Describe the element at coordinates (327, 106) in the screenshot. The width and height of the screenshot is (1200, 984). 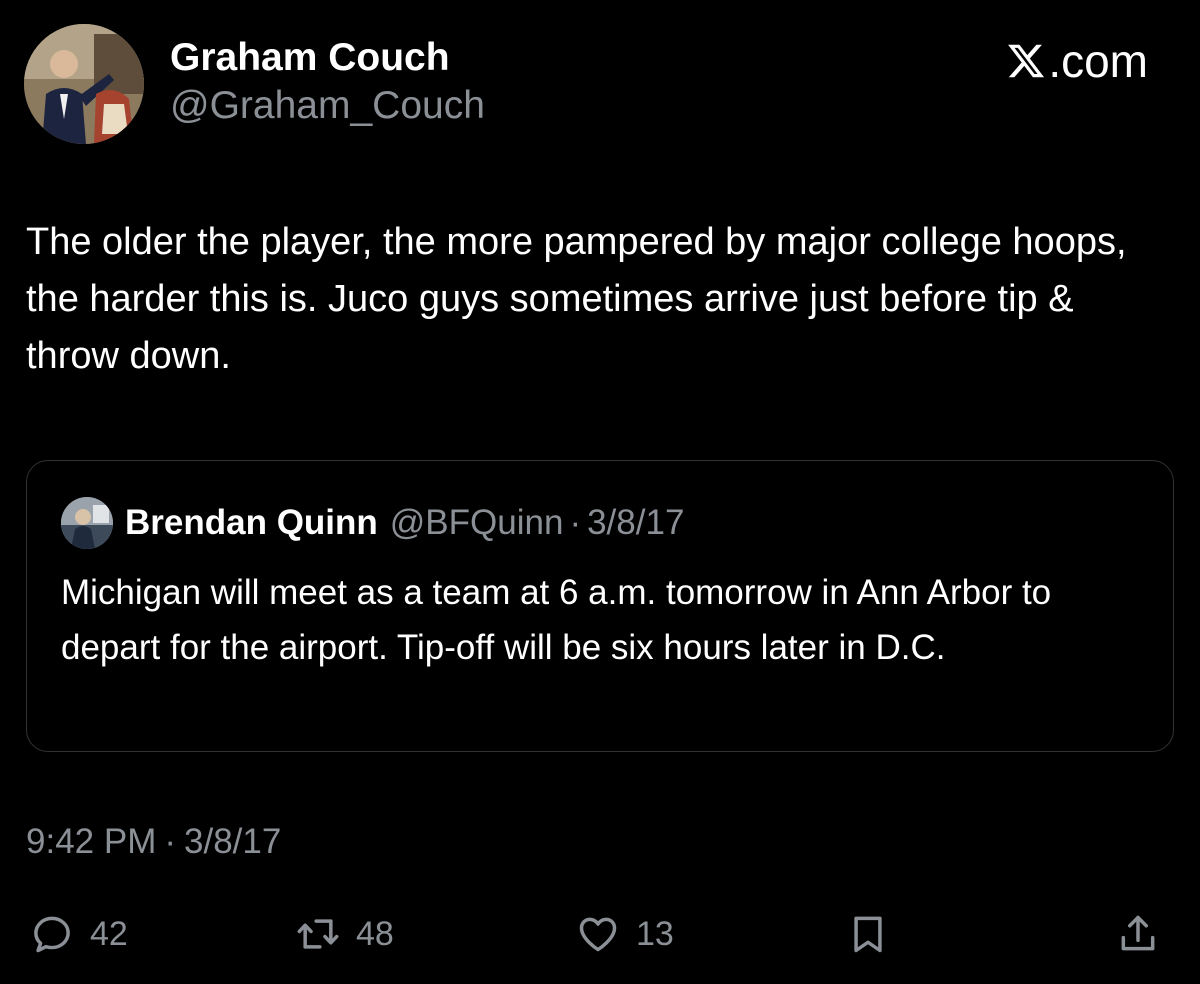
I see `author-handle: @Graham_Couch` at that location.